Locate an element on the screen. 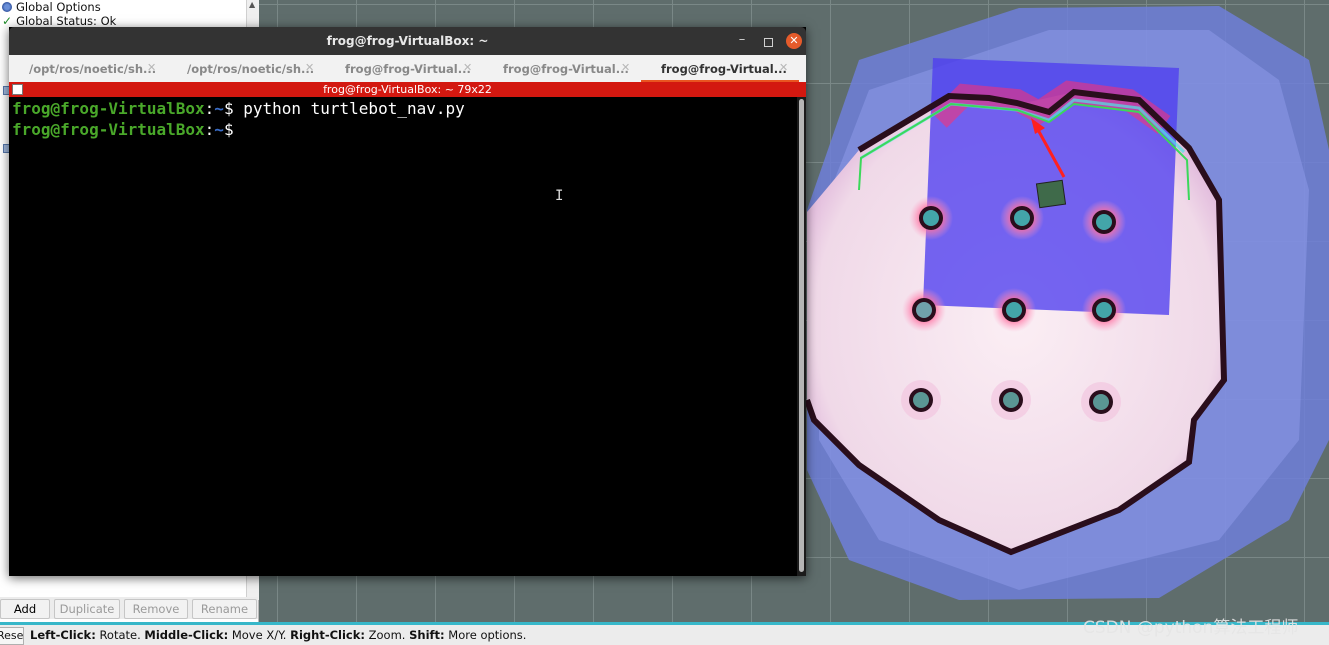  hint-action: Move X/Y. is located at coordinates (259, 635).